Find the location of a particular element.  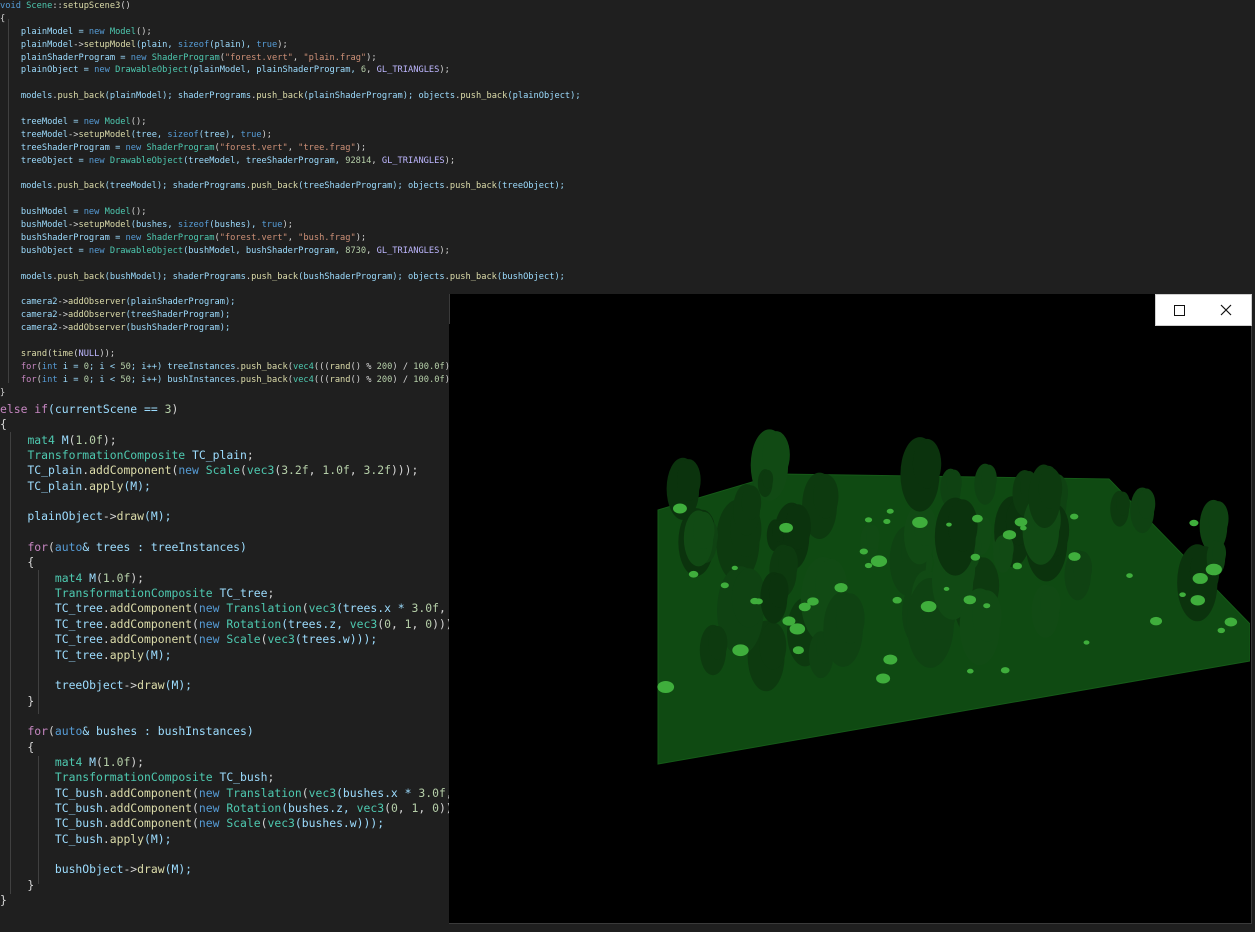

window-titlebar is located at coordinates (1203, 310).